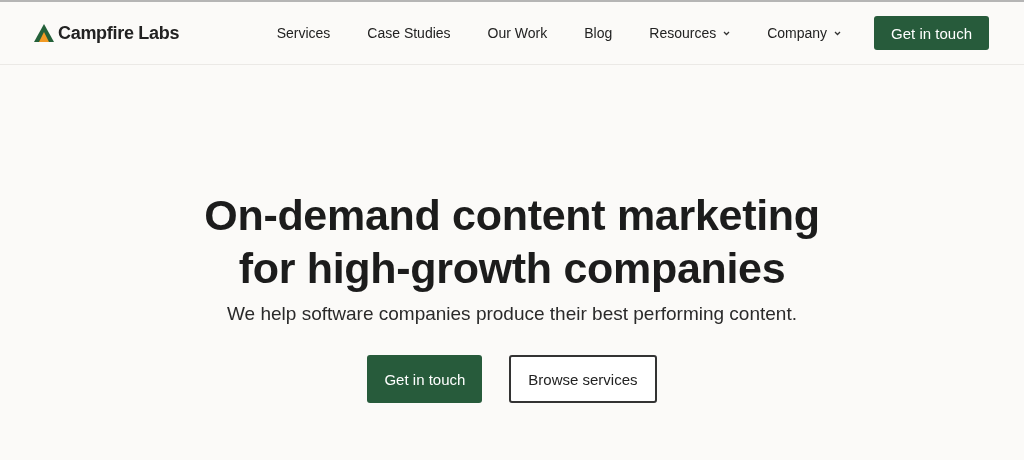  Describe the element at coordinates (512, 268) in the screenshot. I see `hero-title-line: for high-growth companies` at that location.